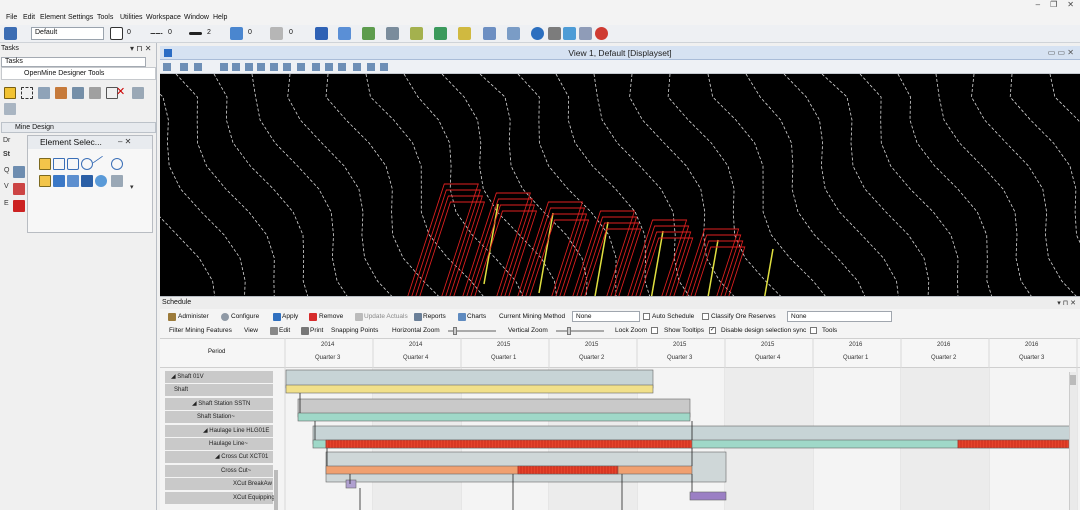 The image size is (1080, 510). What do you see at coordinates (708, 496) in the screenshot?
I see `xcut-equipping-bar` at bounding box center [708, 496].